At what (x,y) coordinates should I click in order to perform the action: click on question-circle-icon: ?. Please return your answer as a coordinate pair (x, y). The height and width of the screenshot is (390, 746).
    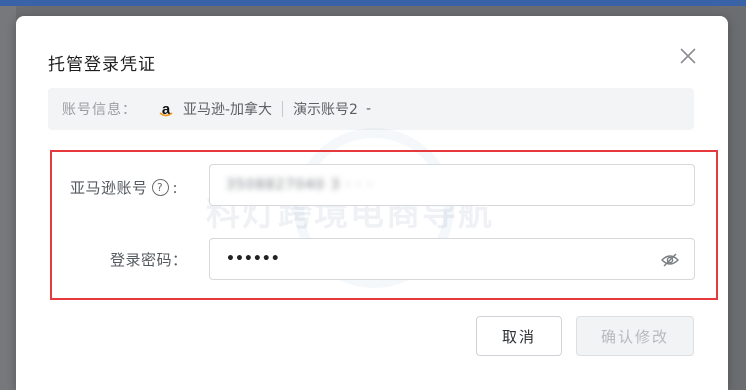
    Looking at the image, I should click on (160, 187).